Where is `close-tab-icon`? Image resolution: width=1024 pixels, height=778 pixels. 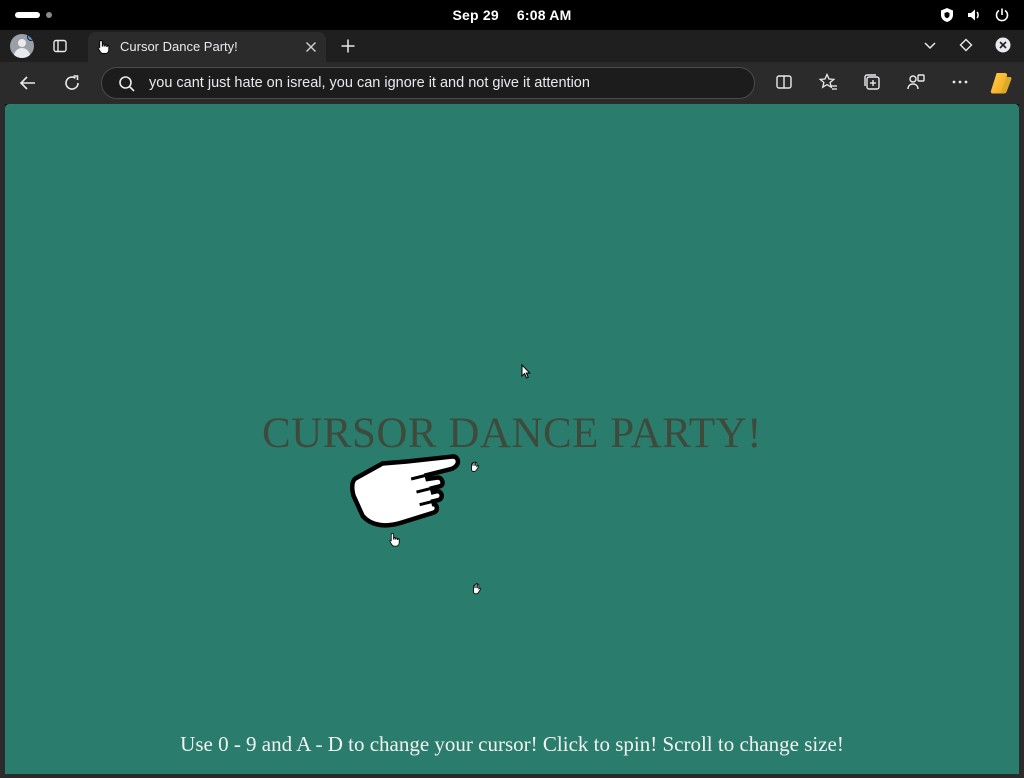
close-tab-icon is located at coordinates (311, 47).